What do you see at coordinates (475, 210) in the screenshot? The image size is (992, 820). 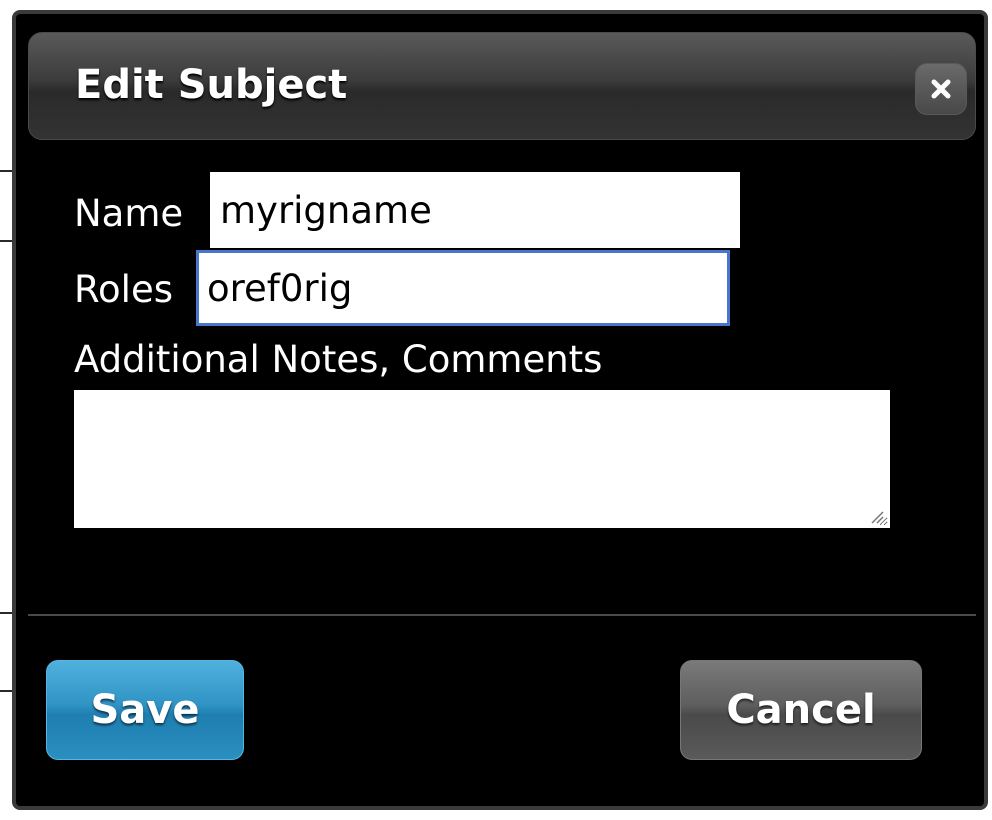 I see `name-input` at bounding box center [475, 210].